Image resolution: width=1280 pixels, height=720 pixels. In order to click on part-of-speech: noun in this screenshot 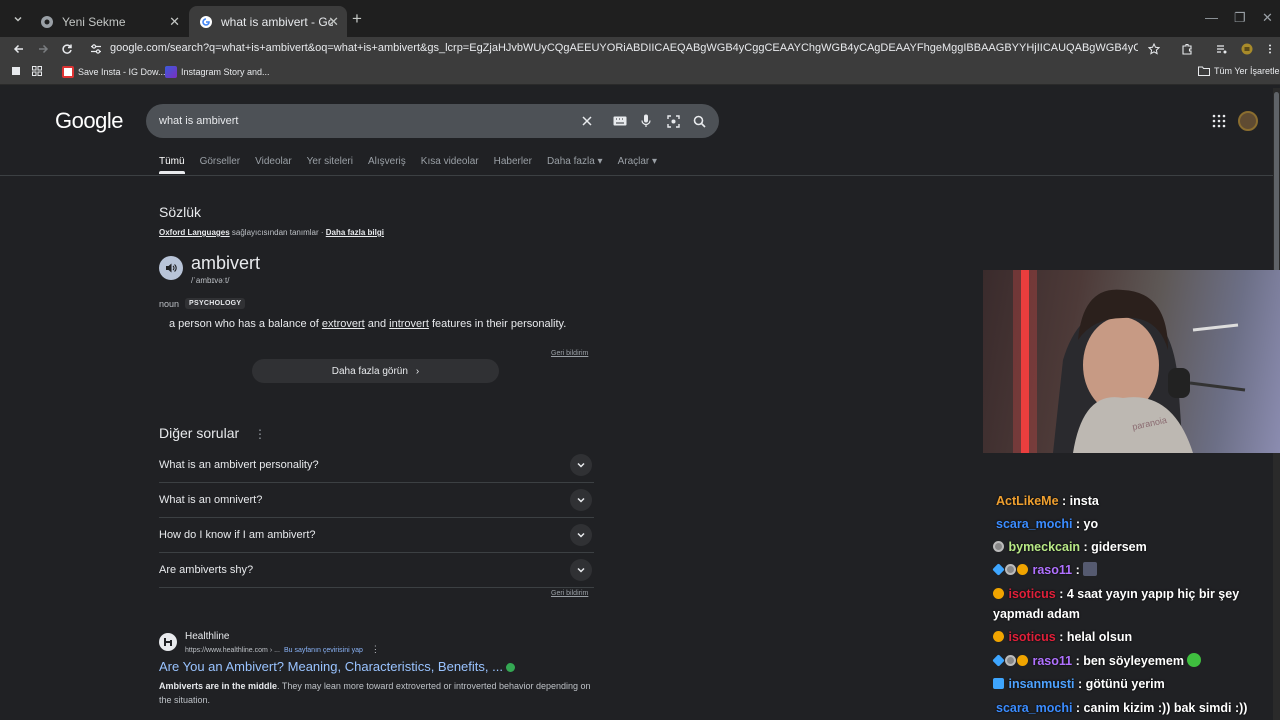, I will do `click(169, 304)`.